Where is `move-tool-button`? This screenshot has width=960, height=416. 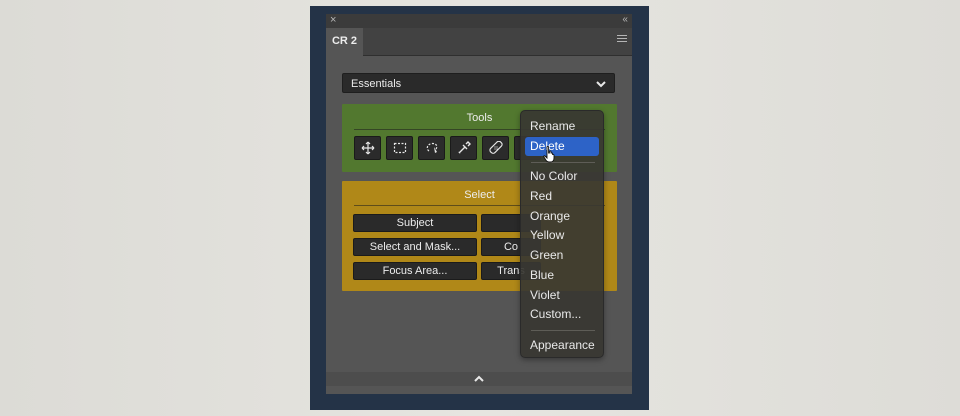 move-tool-button is located at coordinates (367, 148).